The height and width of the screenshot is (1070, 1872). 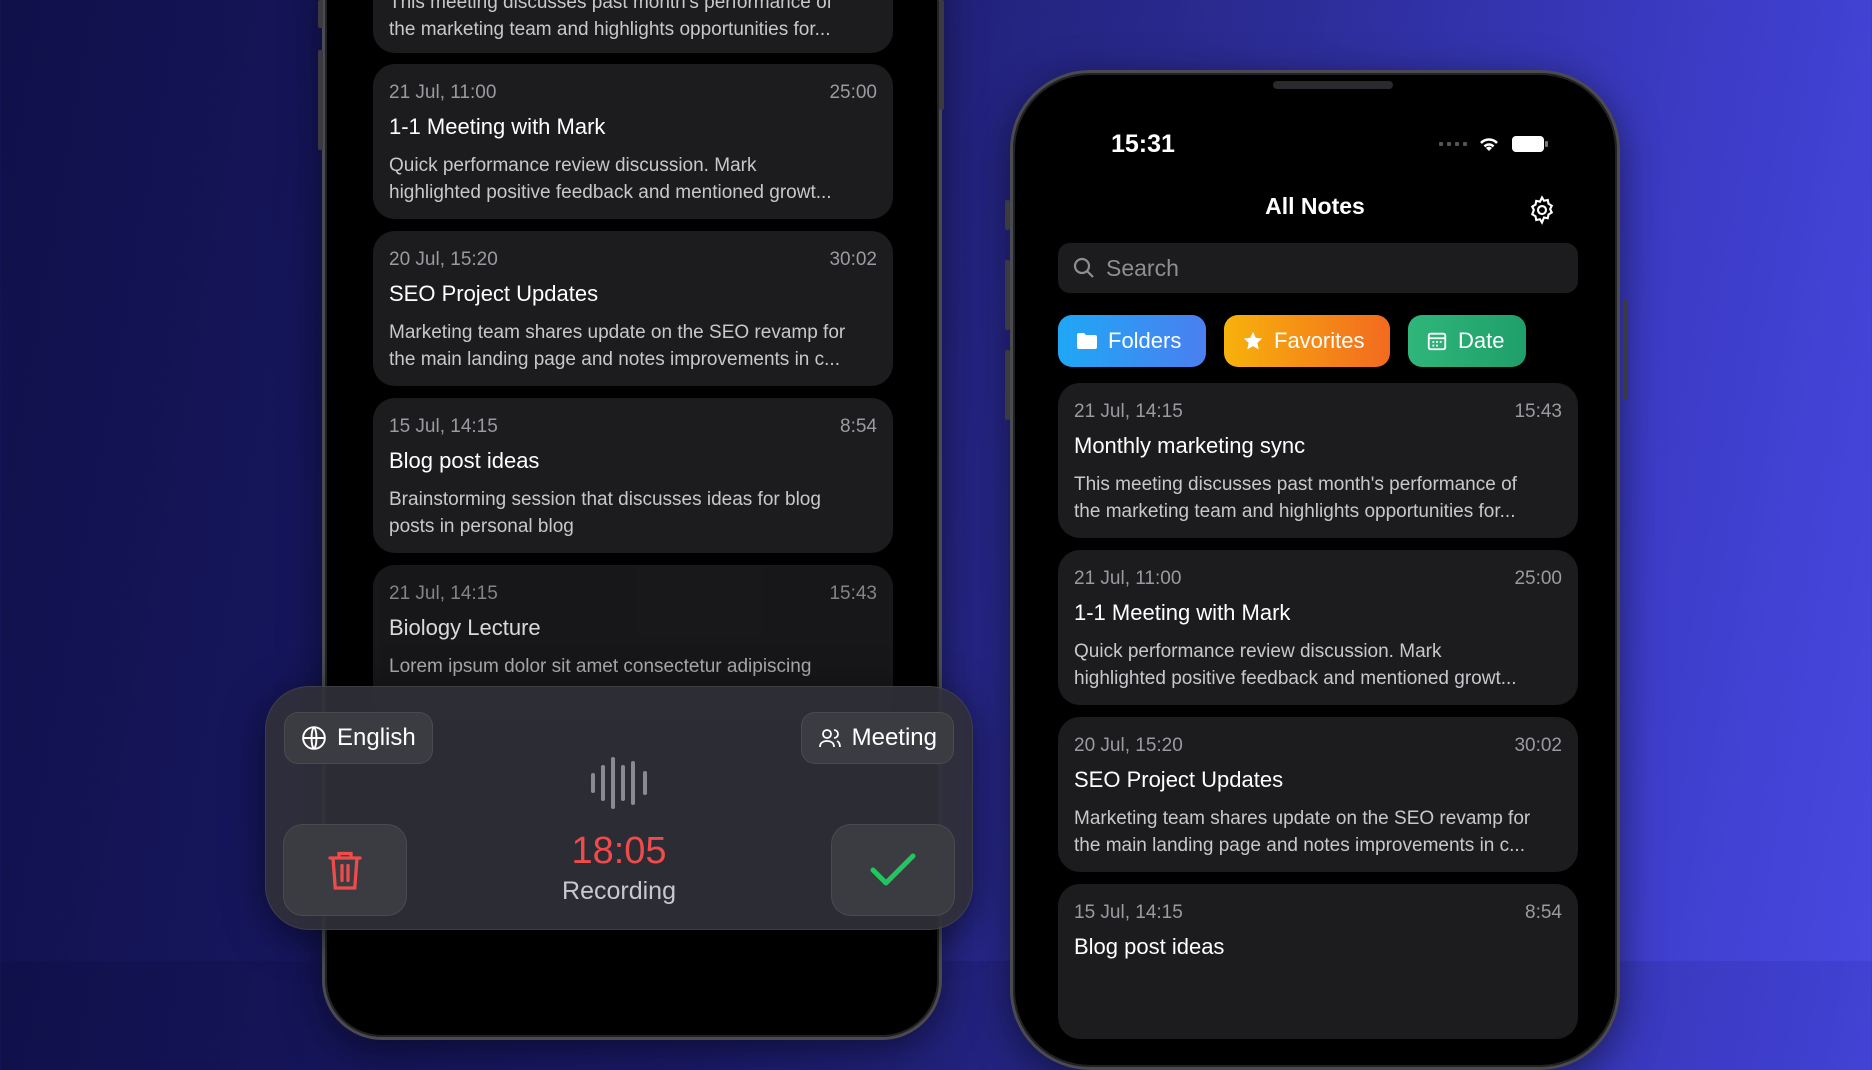 I want to click on chip-label: Favorites, so click(x=1319, y=340).